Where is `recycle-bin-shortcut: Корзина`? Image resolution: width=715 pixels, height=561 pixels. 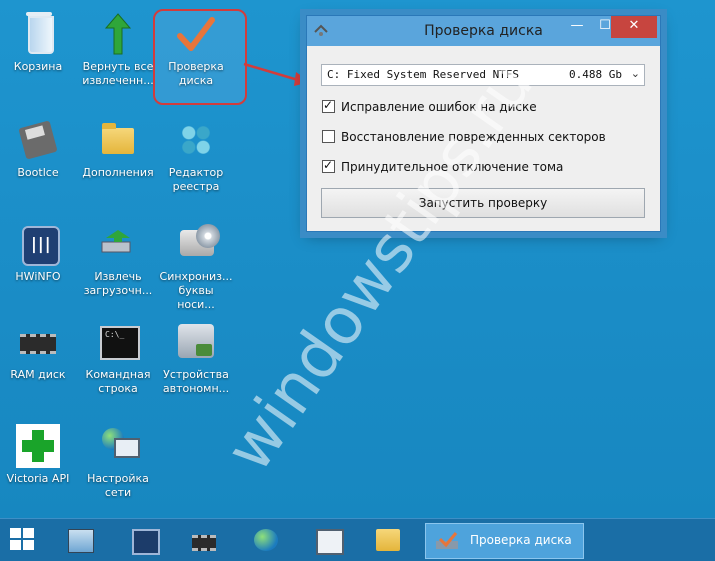
recycle-bin-shortcut: Корзина is located at coordinates (38, 43).